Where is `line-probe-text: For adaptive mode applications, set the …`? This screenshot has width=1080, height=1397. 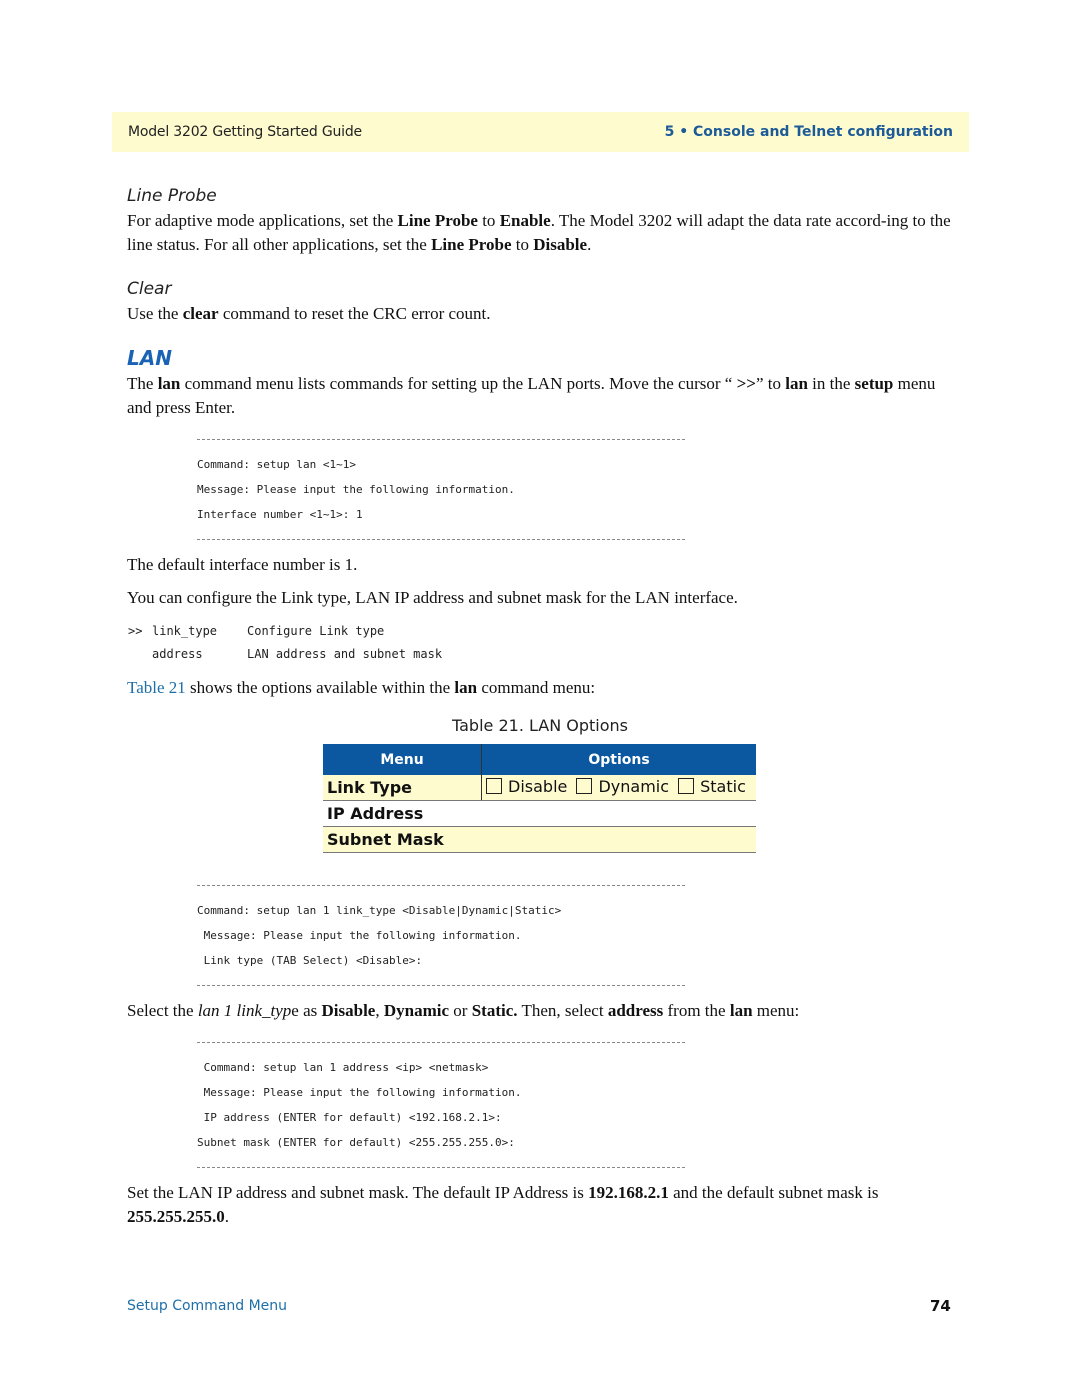 line-probe-text: For adaptive mode applications, set the … is located at coordinates (542, 233).